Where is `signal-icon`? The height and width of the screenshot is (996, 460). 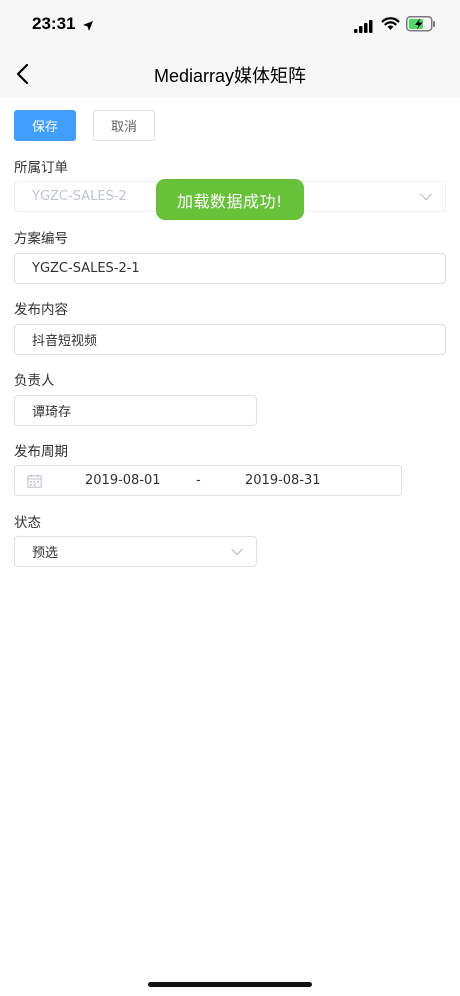
signal-icon is located at coordinates (364, 27).